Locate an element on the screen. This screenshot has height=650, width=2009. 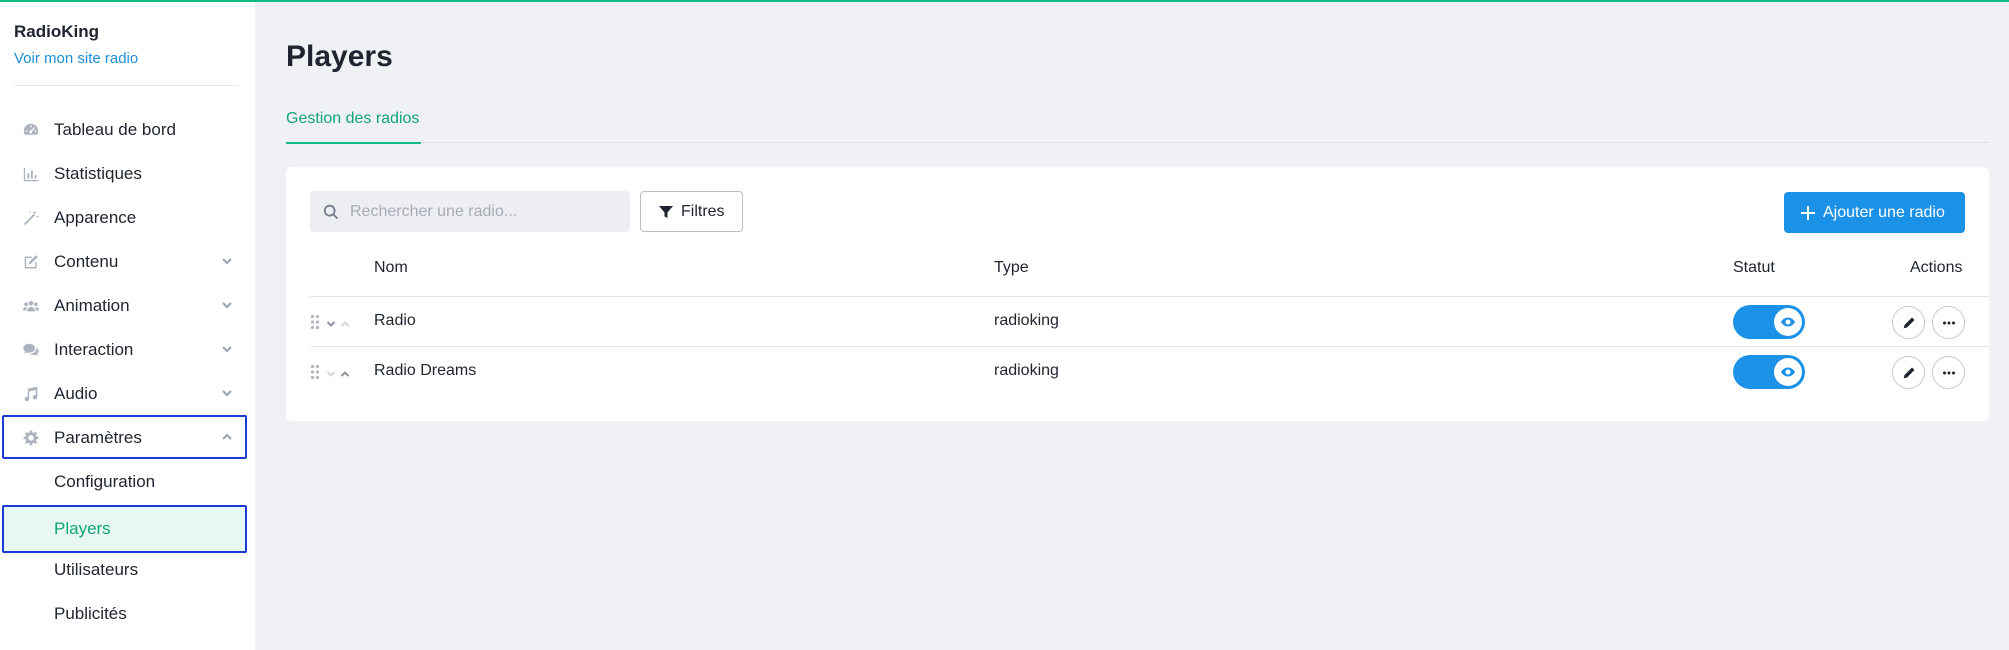
tab-gestion-des-radios: Gestion des radios is located at coordinates (354, 127).